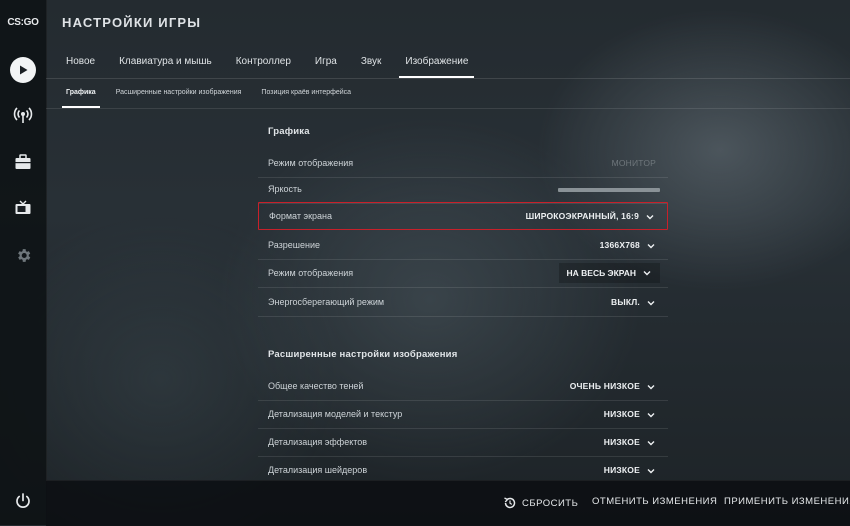 The image size is (850, 526). I want to click on resolution-dropdown: 1366X768, so click(628, 245).